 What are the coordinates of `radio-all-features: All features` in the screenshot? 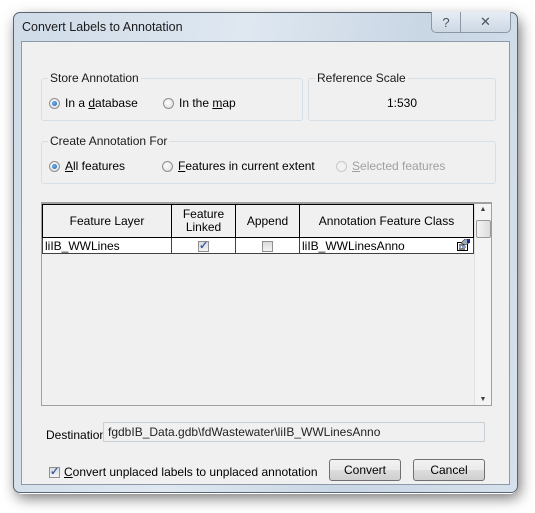 It's located at (87, 166).